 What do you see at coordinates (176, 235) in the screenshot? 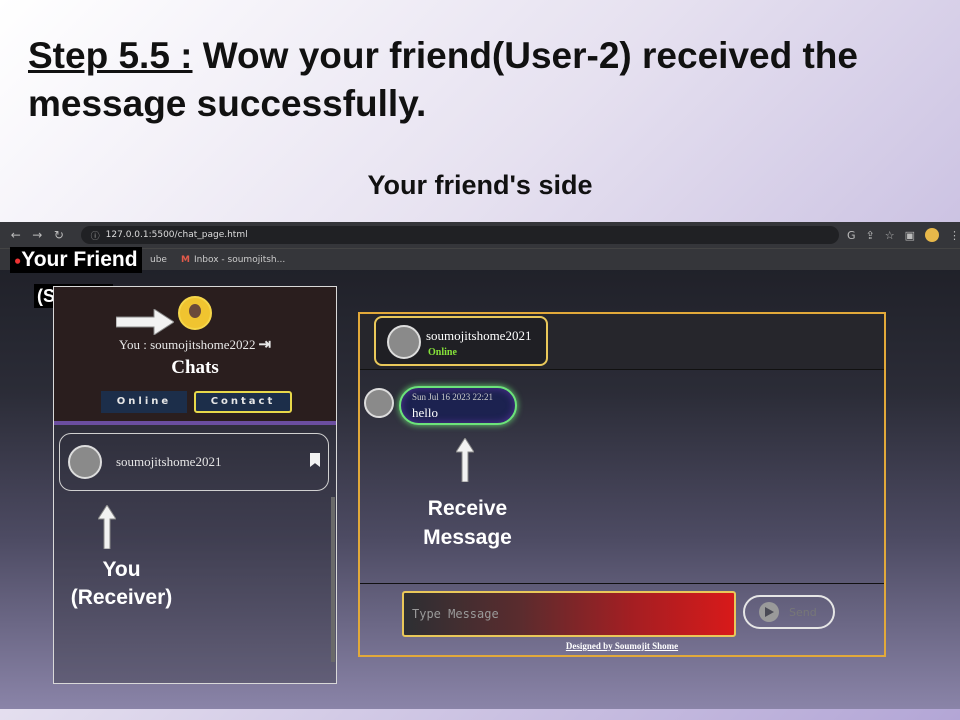
I see `url-text: 127.0.0.1:5500/chat_page.html` at bounding box center [176, 235].